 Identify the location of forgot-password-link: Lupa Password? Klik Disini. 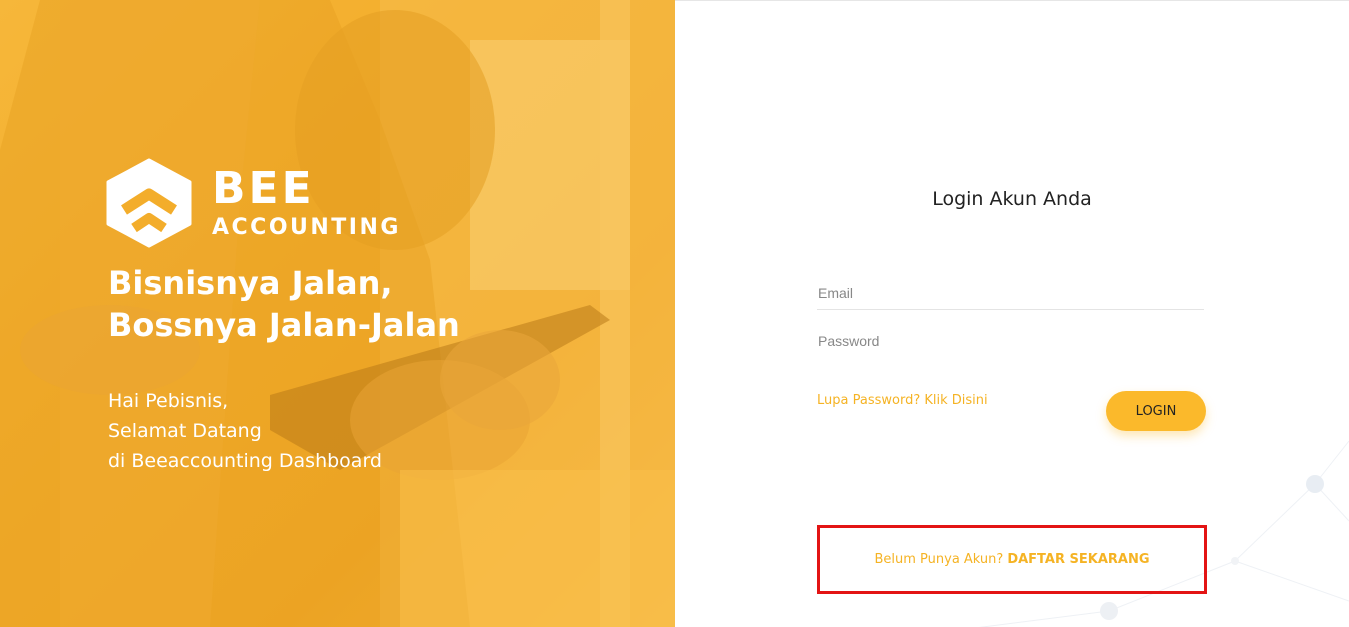
(902, 400).